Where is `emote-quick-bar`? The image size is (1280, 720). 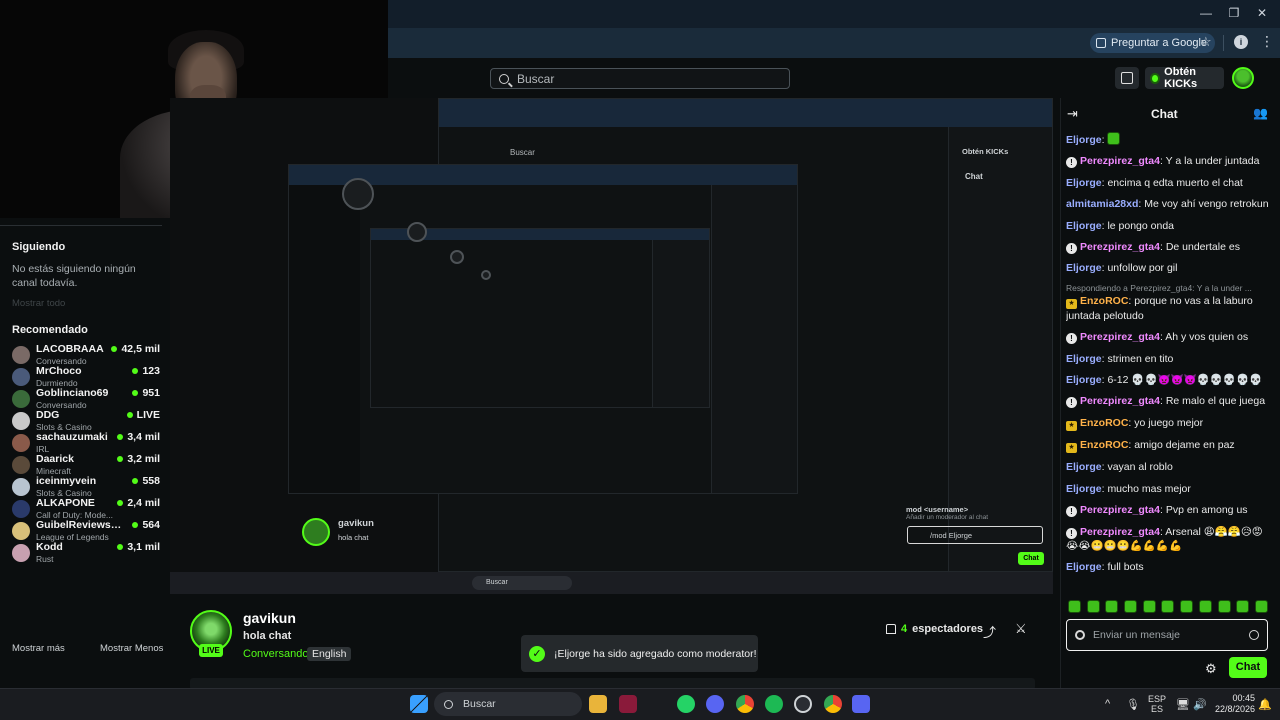 emote-quick-bar is located at coordinates (1168, 607).